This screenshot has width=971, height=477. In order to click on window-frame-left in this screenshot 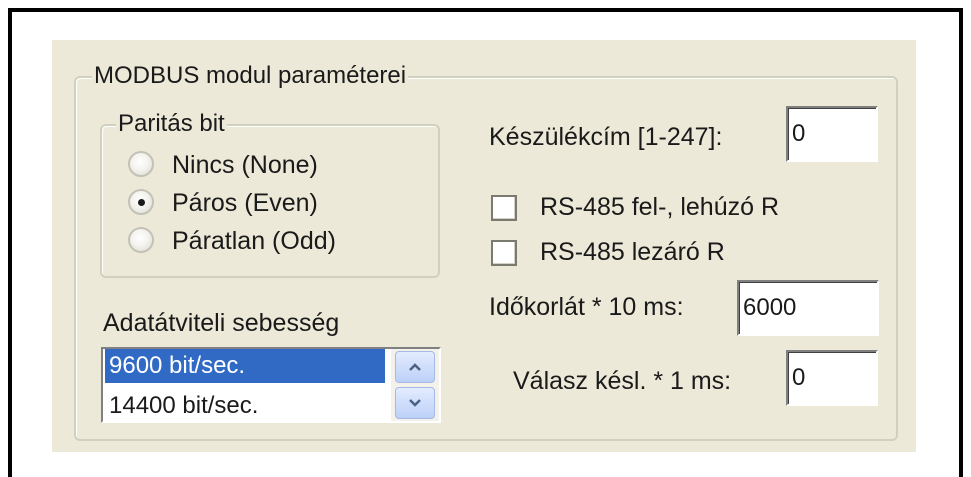, I will do `click(10, 242)`.